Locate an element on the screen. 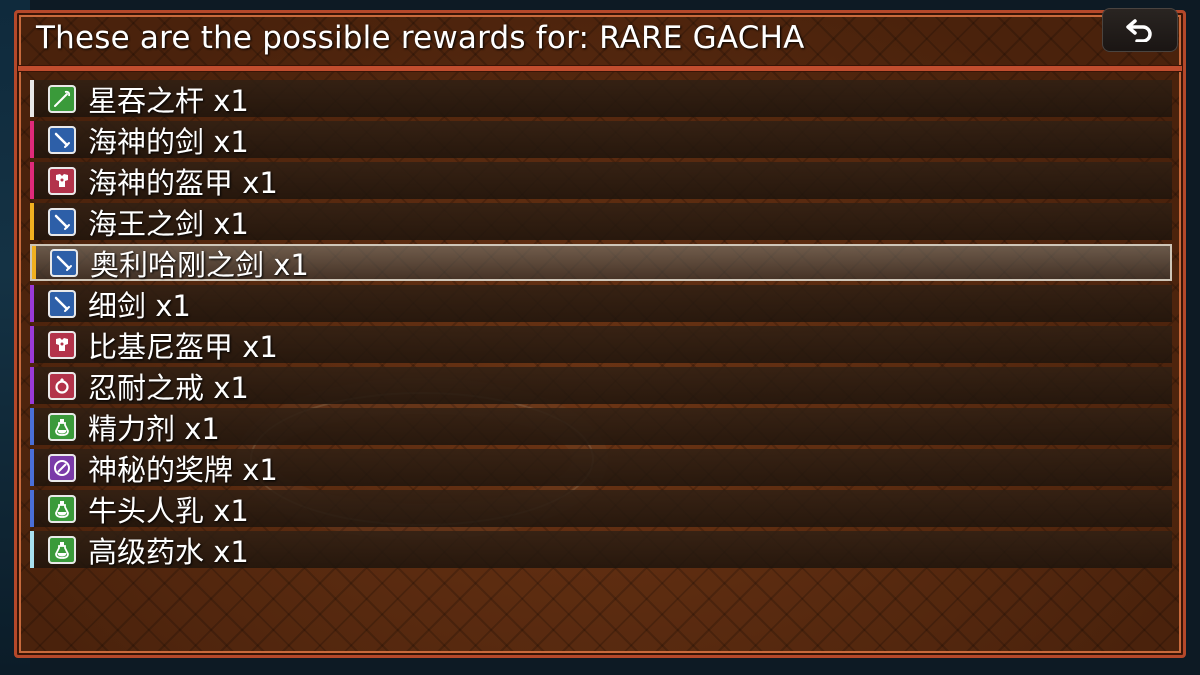  reward-name: 奥利哈刚之剑 x1 is located at coordinates (199, 264).